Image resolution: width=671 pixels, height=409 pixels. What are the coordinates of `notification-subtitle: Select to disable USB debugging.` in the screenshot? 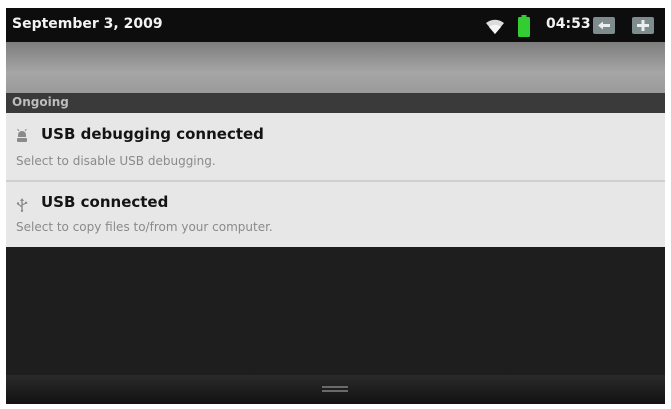 It's located at (116, 161).